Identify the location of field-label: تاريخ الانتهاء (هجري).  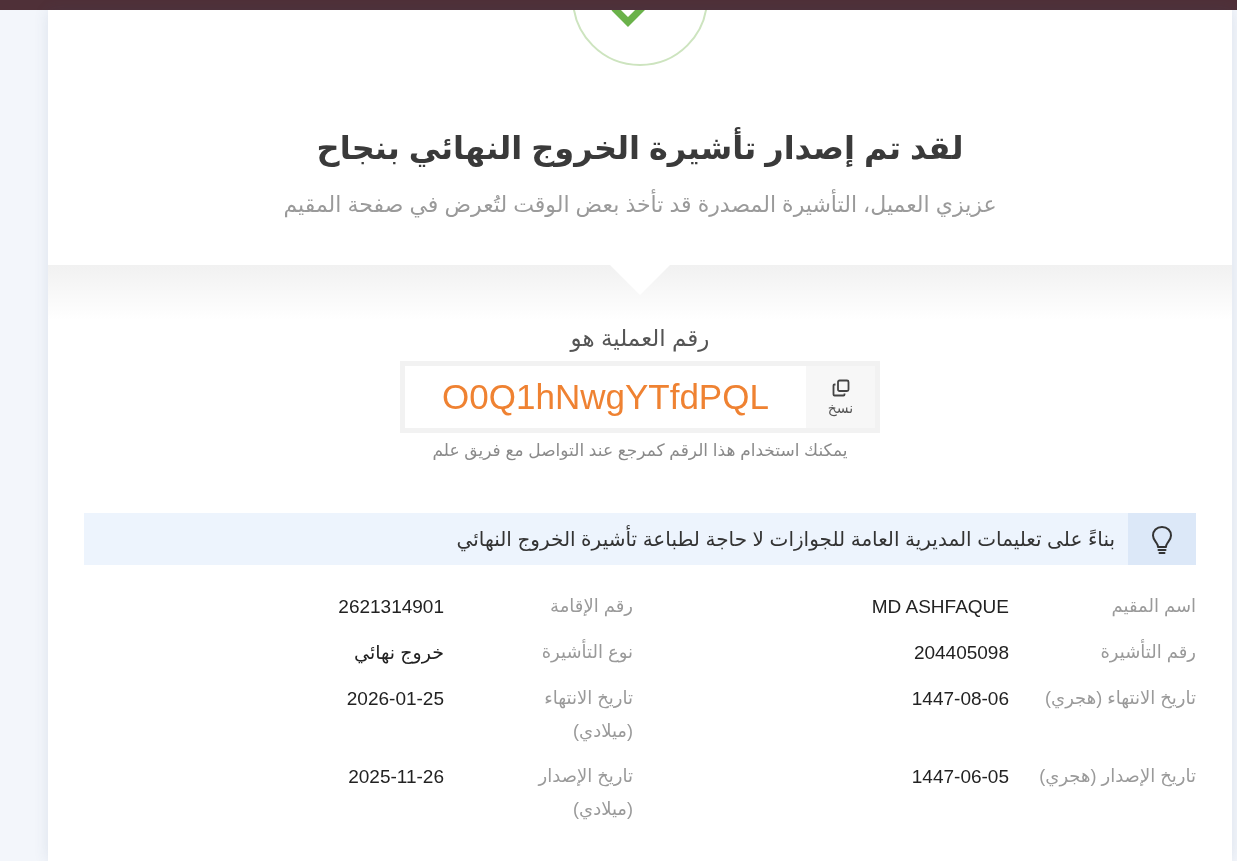
(1120, 698).